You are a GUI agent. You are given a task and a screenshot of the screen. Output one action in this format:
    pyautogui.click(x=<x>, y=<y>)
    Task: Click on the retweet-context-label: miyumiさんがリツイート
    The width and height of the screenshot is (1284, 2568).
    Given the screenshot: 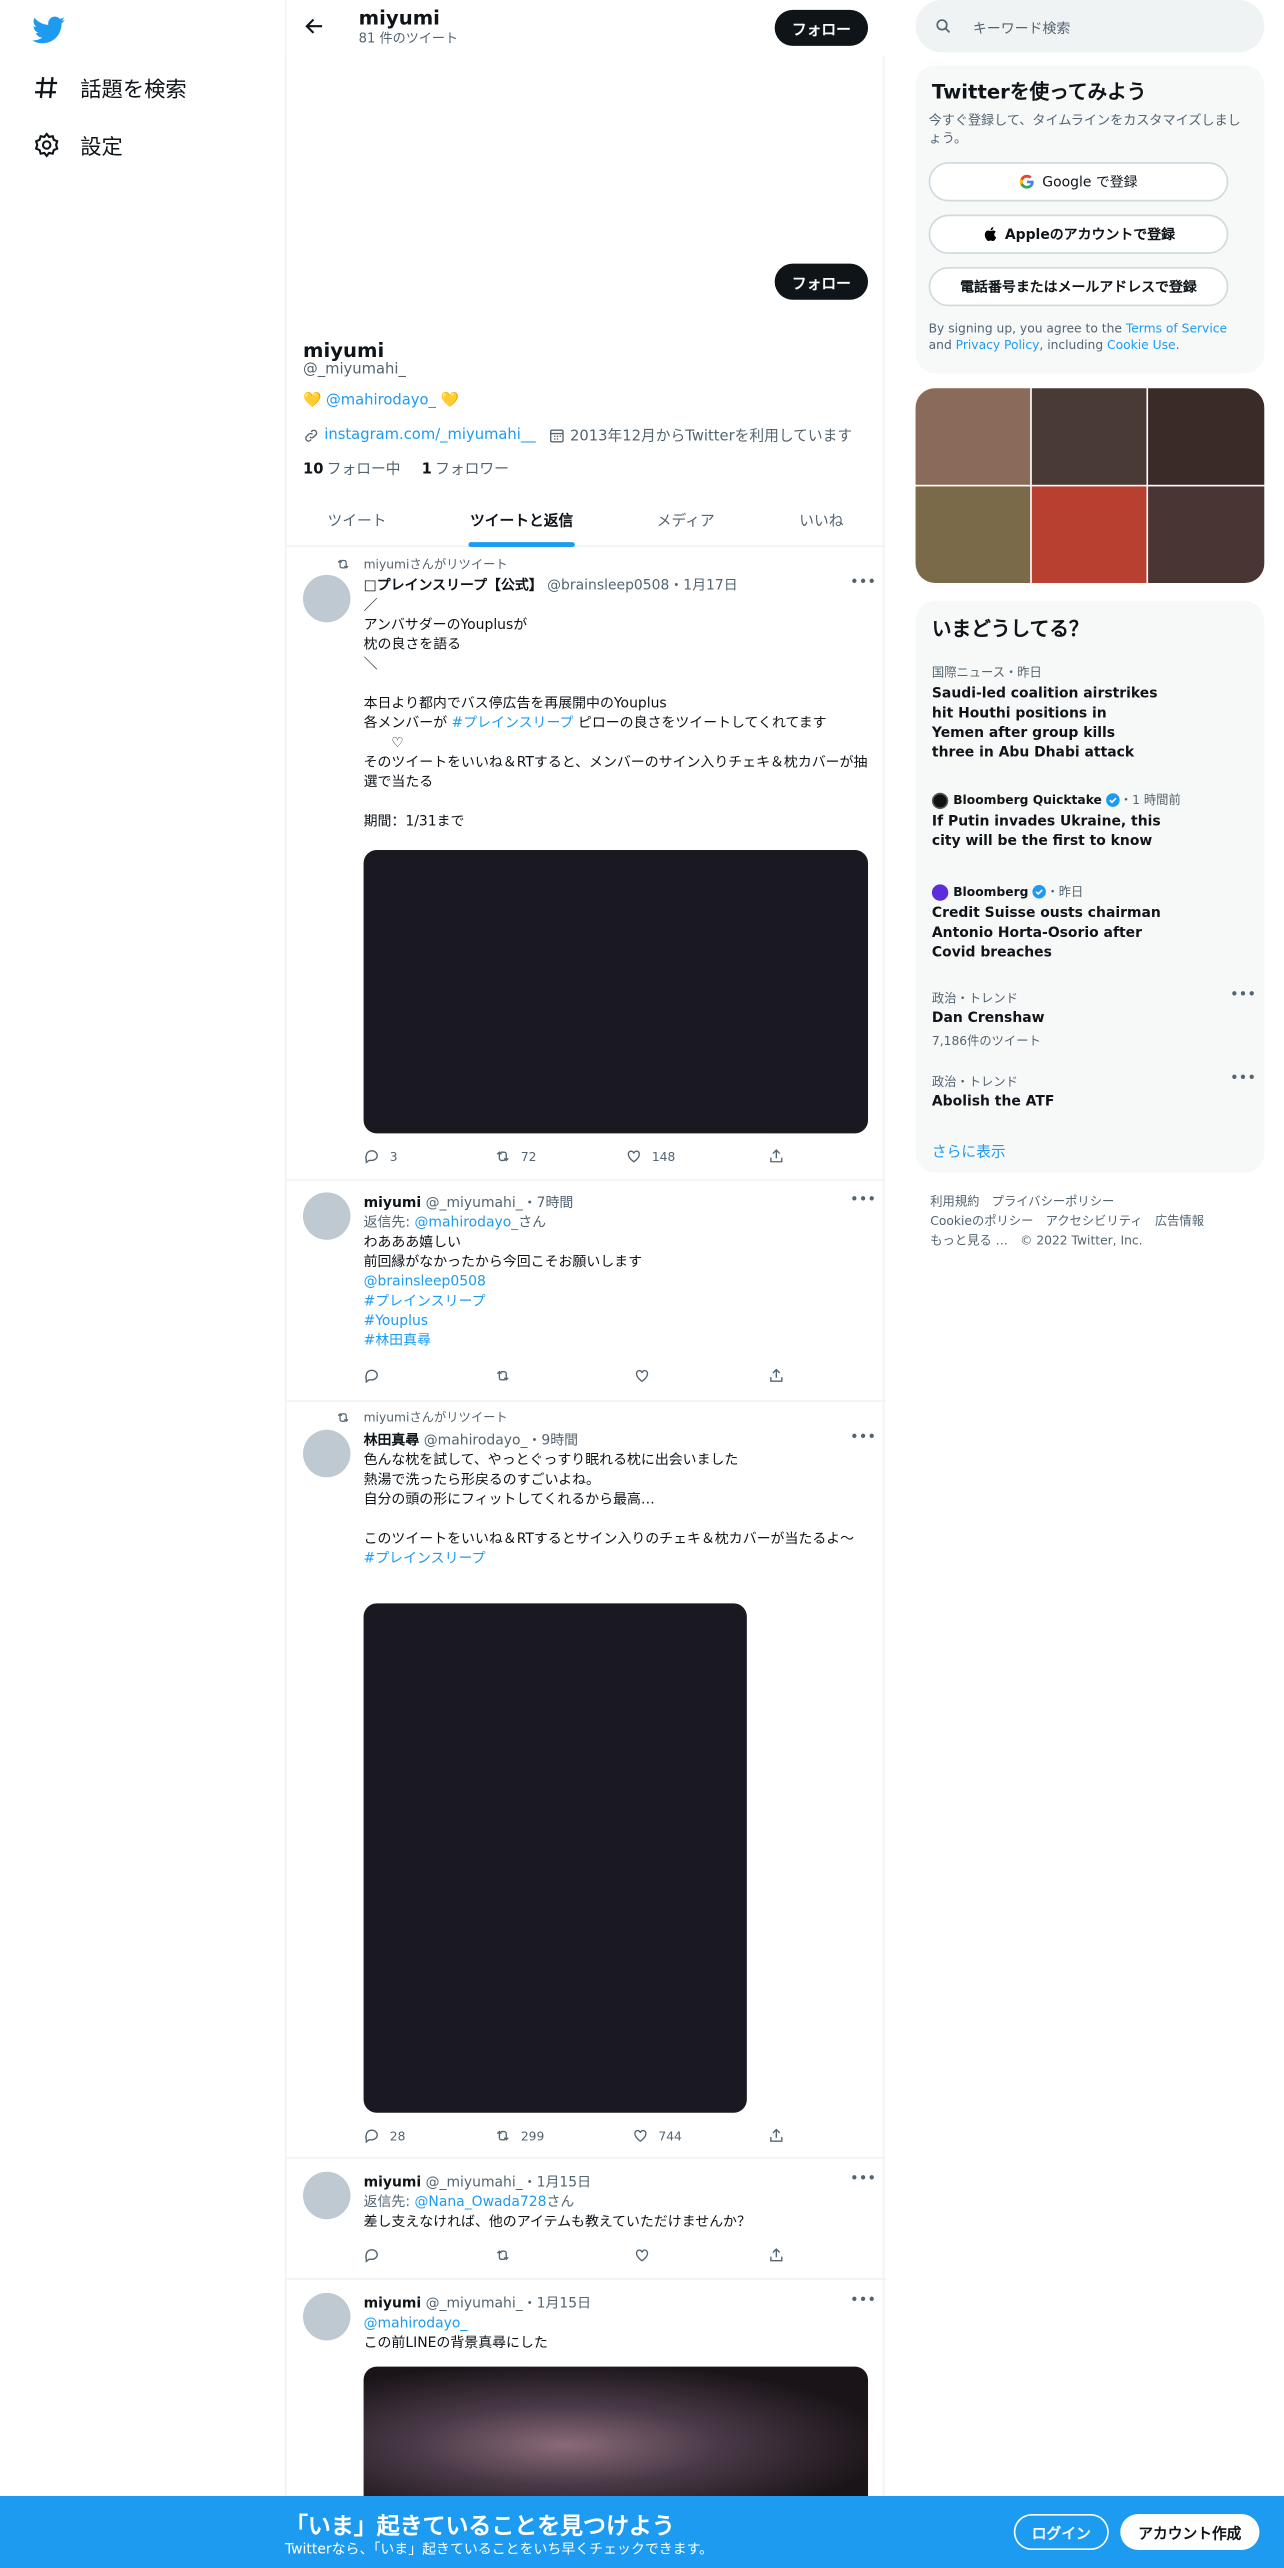 What is the action you would take?
    pyautogui.click(x=435, y=1417)
    